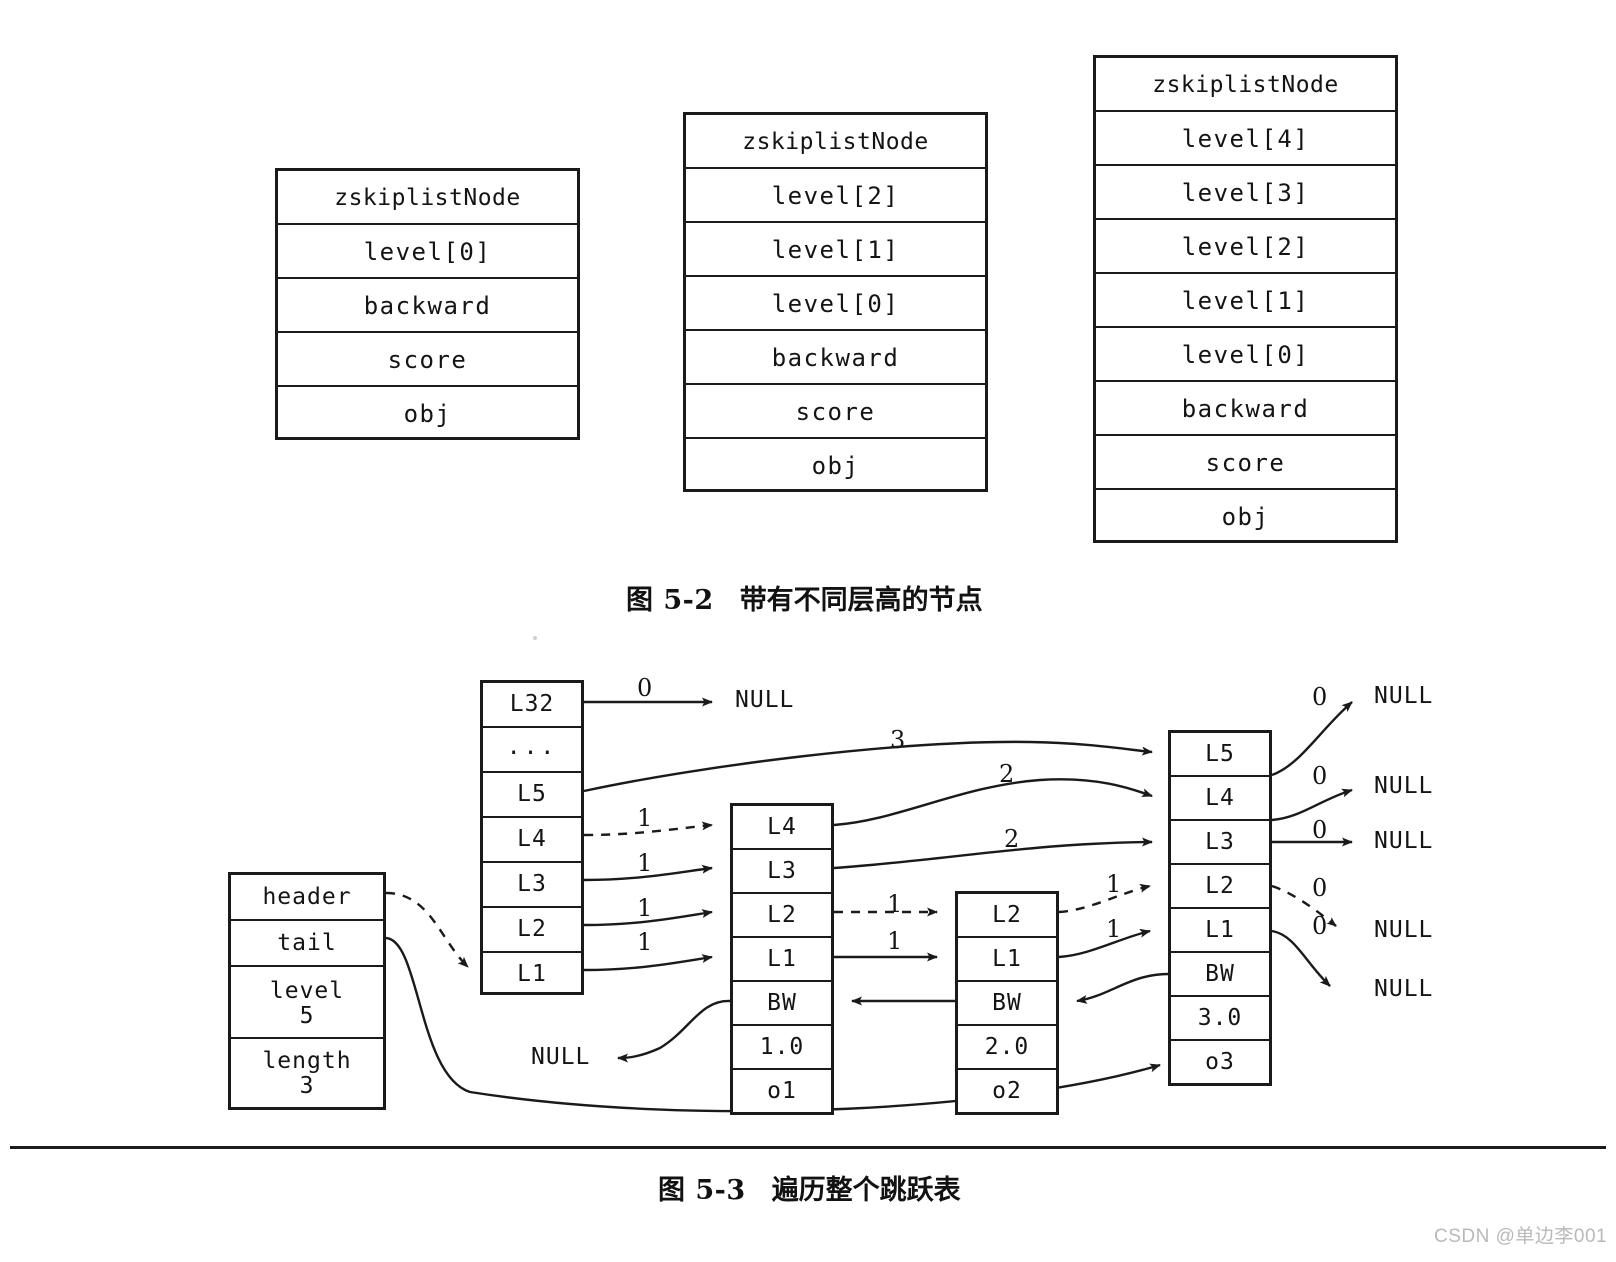 Image resolution: width=1616 pixels, height=1262 pixels. I want to click on figure-5-3-caption: 图 5-3 遍历整个跳跃表, so click(809, 1187).